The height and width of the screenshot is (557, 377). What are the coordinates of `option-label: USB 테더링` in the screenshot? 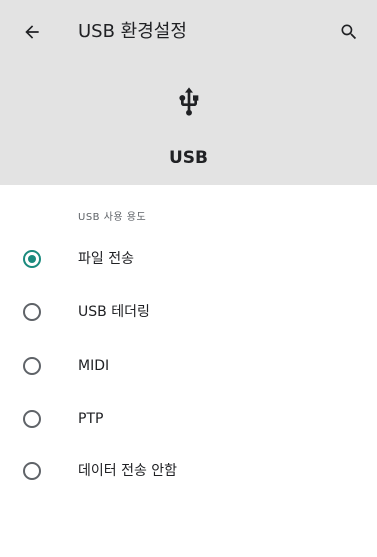 It's located at (114, 312).